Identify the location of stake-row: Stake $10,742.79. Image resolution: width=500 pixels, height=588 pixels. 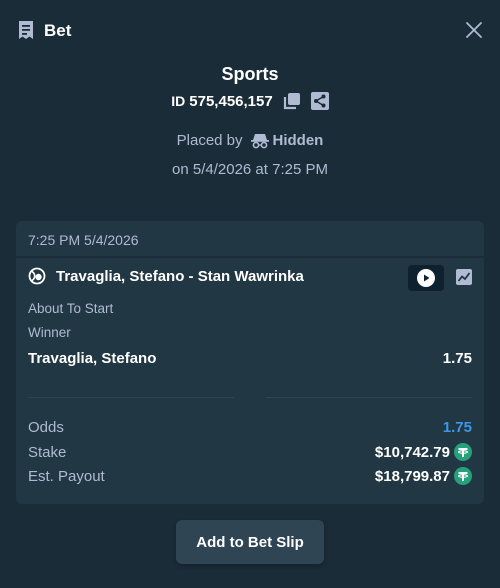
(250, 452).